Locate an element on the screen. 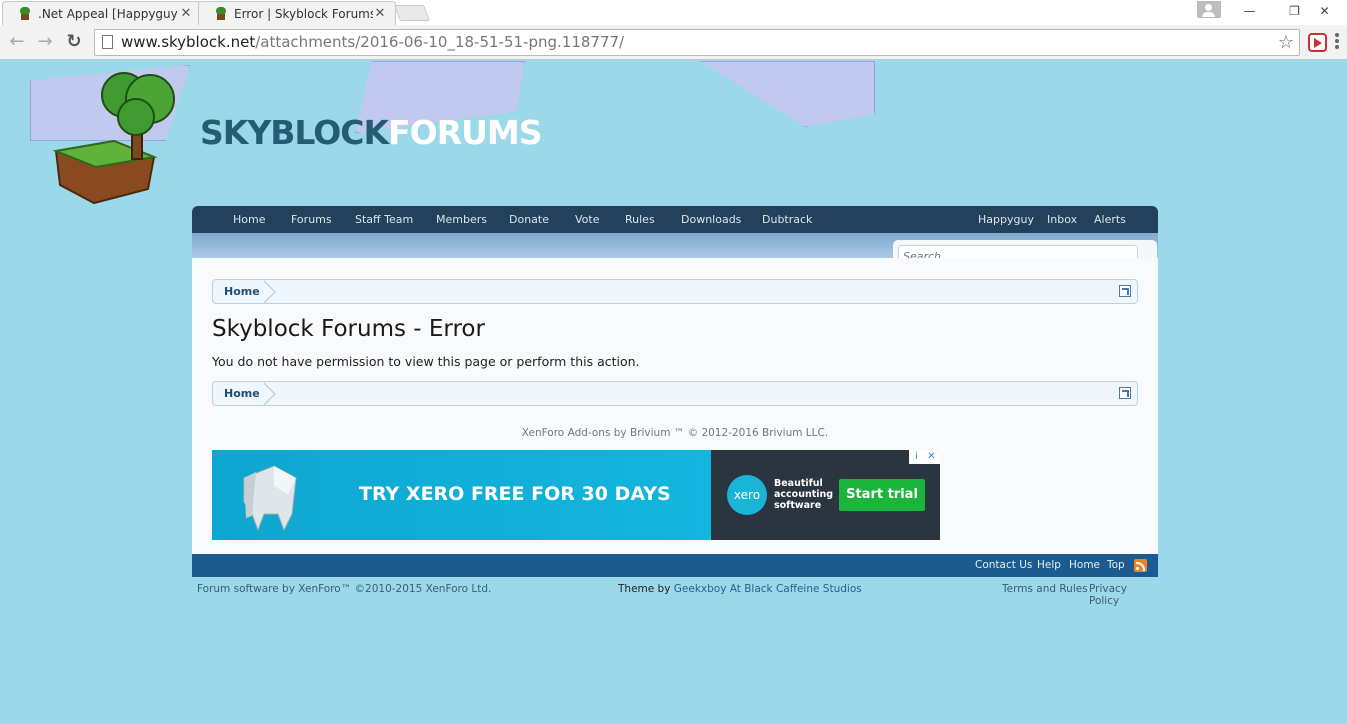 This screenshot has height=724, width=1347. ad-choices: i ✕ is located at coordinates (924, 457).